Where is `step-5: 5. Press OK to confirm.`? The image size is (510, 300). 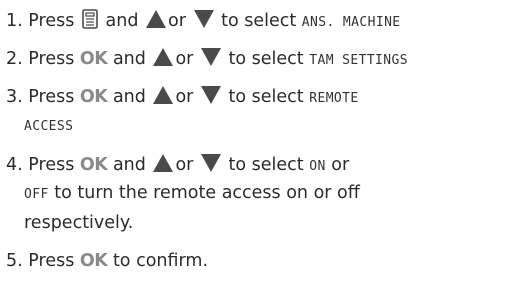 step-5: 5. Press OK to confirm. is located at coordinates (107, 261).